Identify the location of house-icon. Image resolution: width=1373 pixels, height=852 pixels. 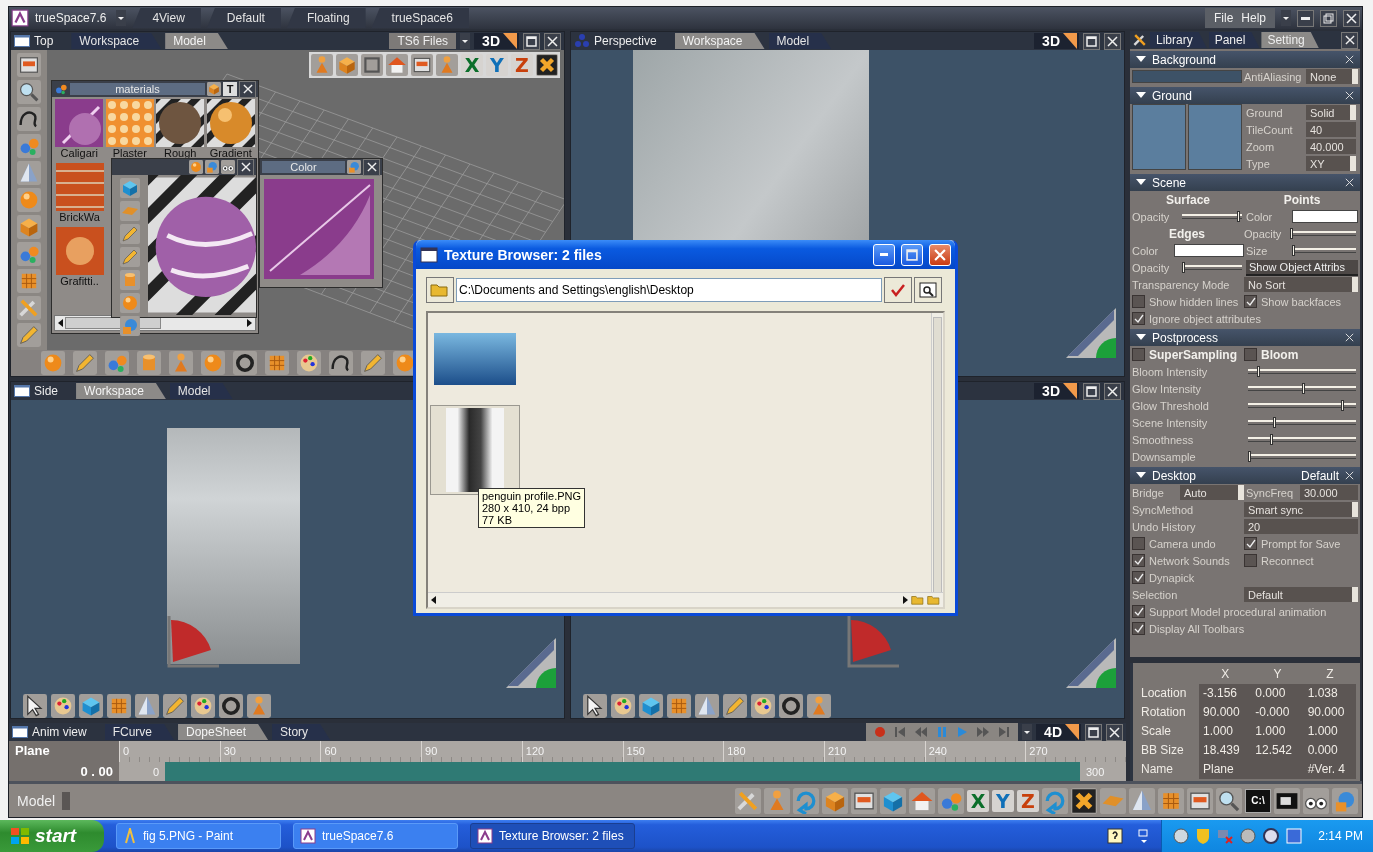
(397, 65).